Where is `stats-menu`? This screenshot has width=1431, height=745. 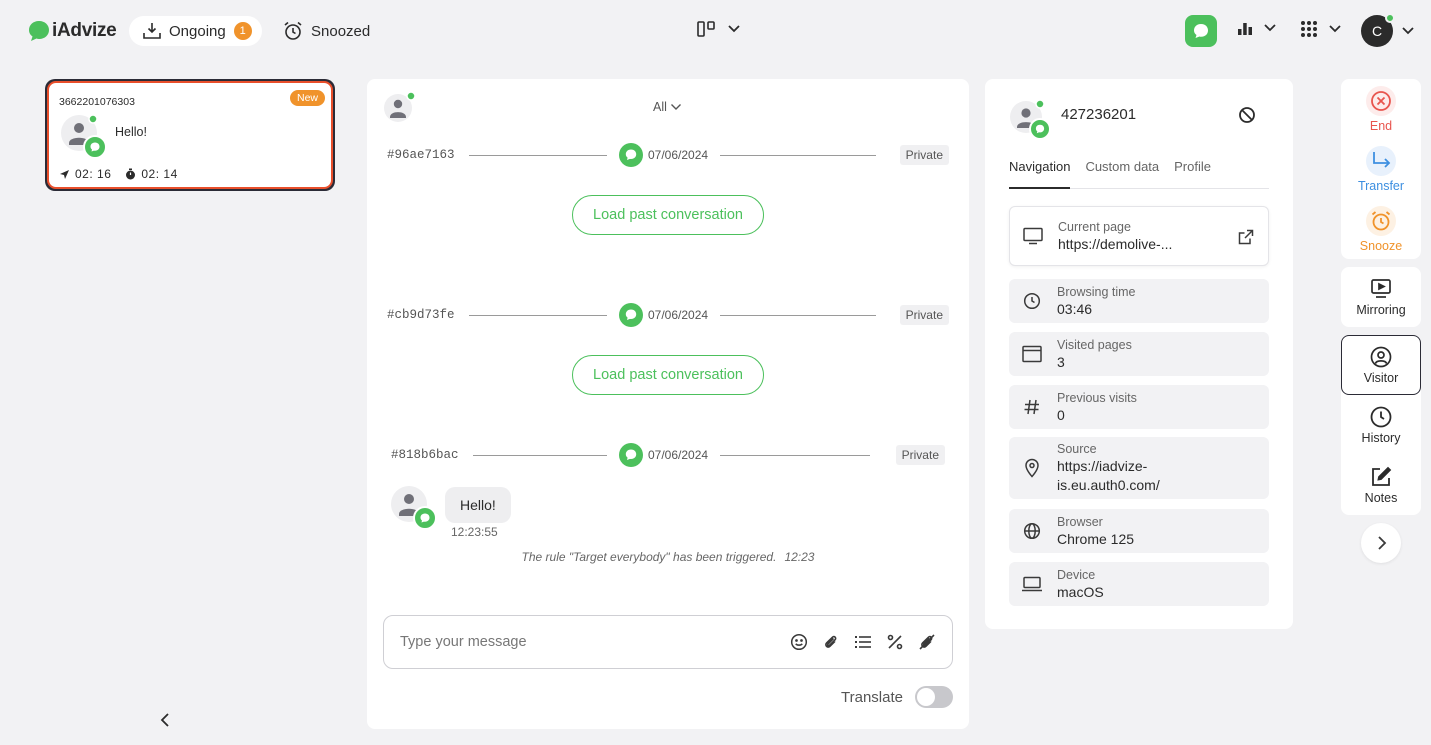
stats-menu is located at coordinates (1257, 28).